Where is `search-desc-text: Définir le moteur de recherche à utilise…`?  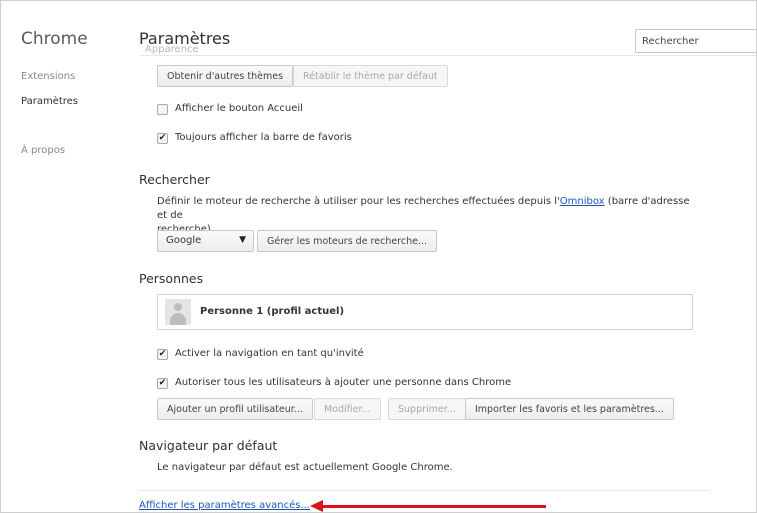
search-desc-text: Définir le moteur de recherche à utilise… is located at coordinates (358, 201).